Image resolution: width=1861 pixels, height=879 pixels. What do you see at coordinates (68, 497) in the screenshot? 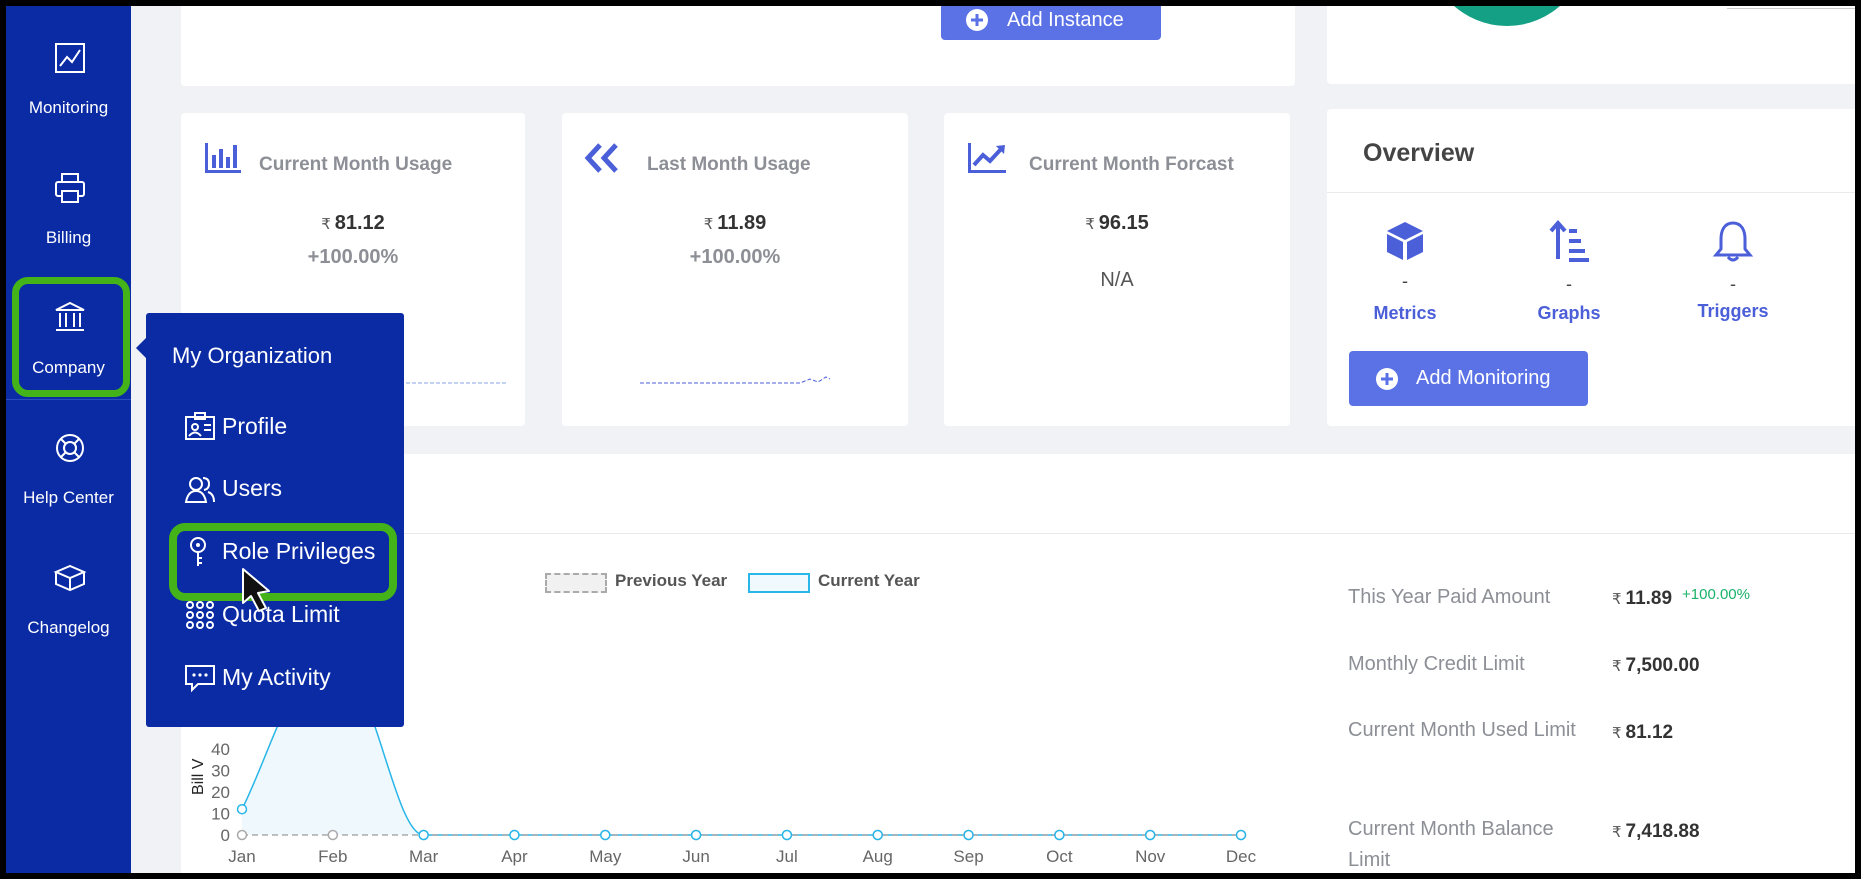
I see `sidebar-item-label: Help Center` at bounding box center [68, 497].